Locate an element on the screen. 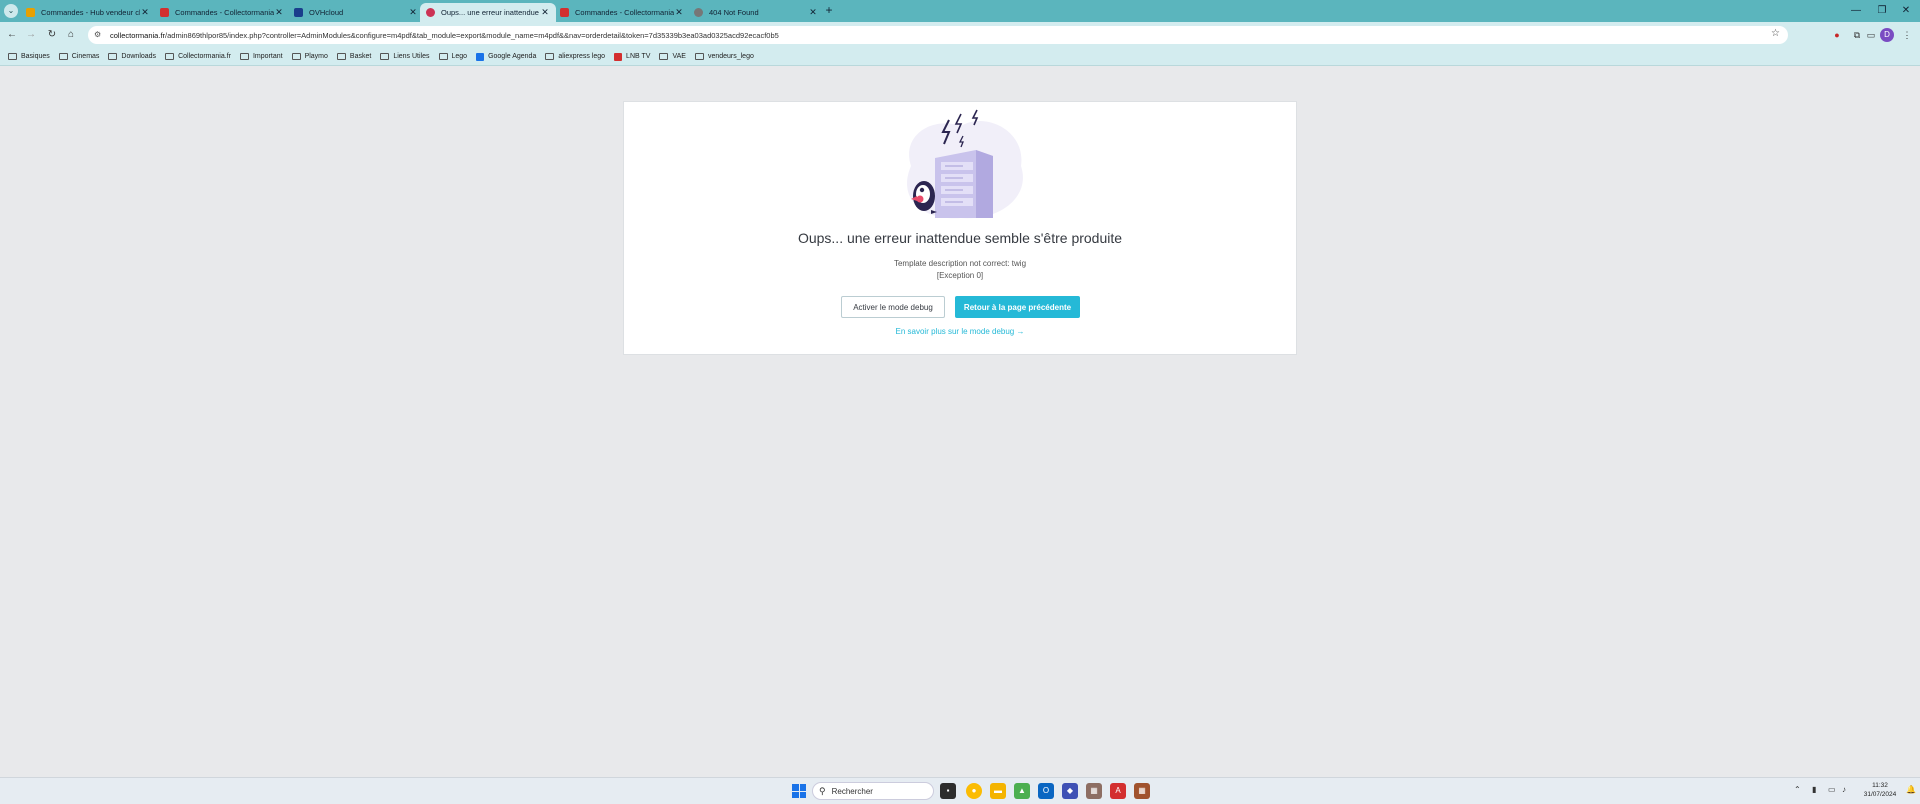  tab-title: 404 Not Found is located at coordinates (734, 12).